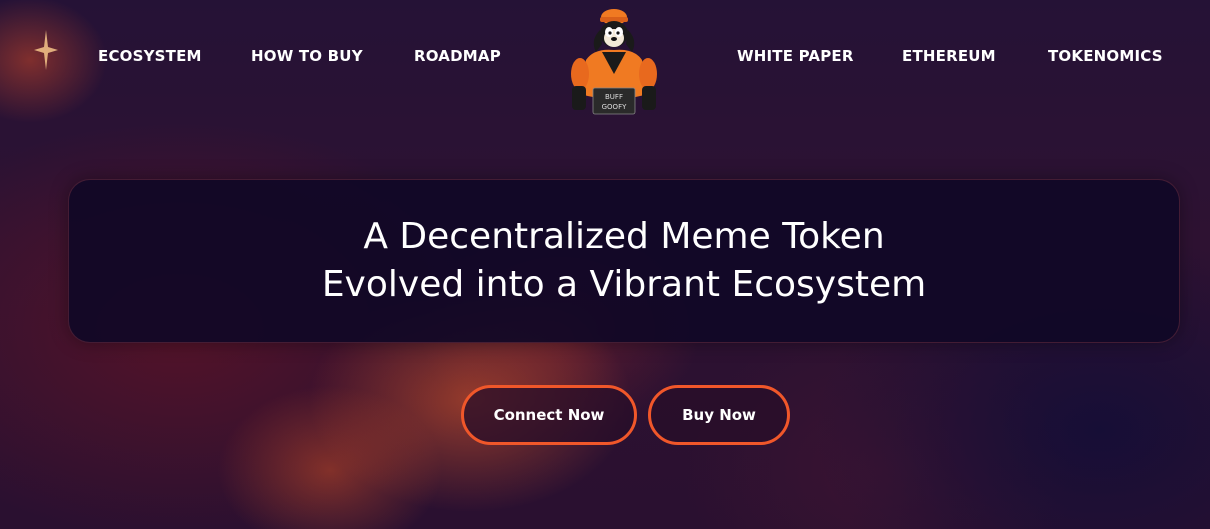 Image resolution: width=1210 pixels, height=529 pixels. I want to click on logo-sign-line1: BUFF, so click(614, 97).